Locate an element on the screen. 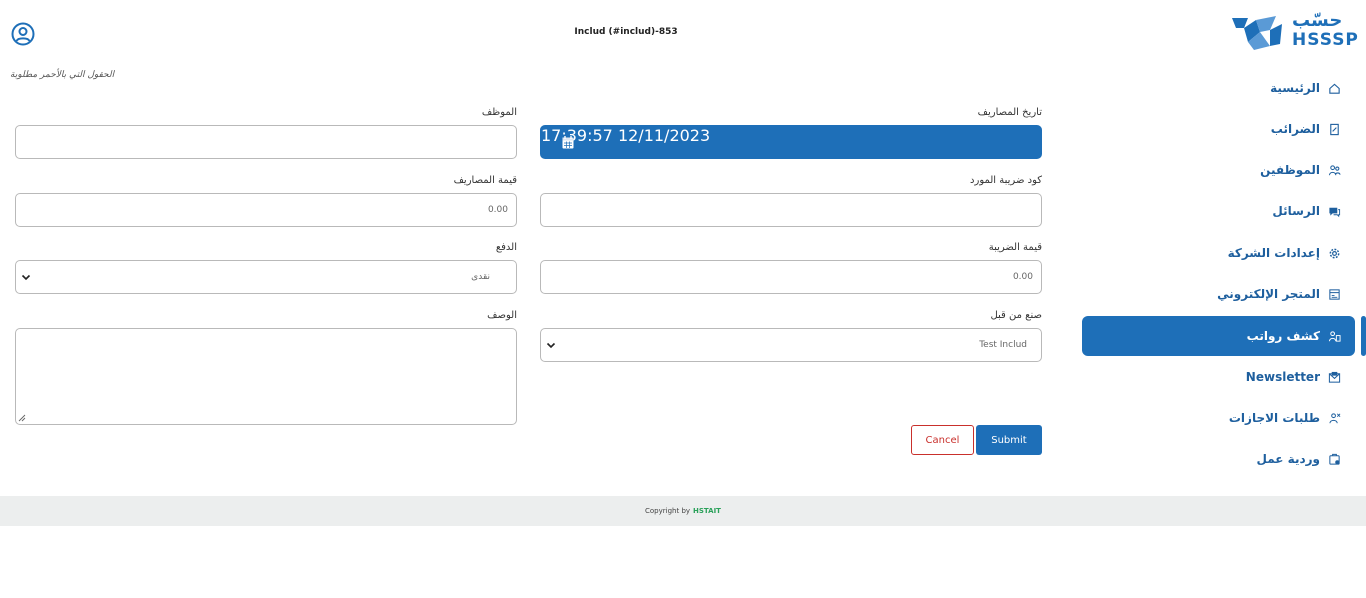  expense-value-value: 0.00 is located at coordinates (497, 210).